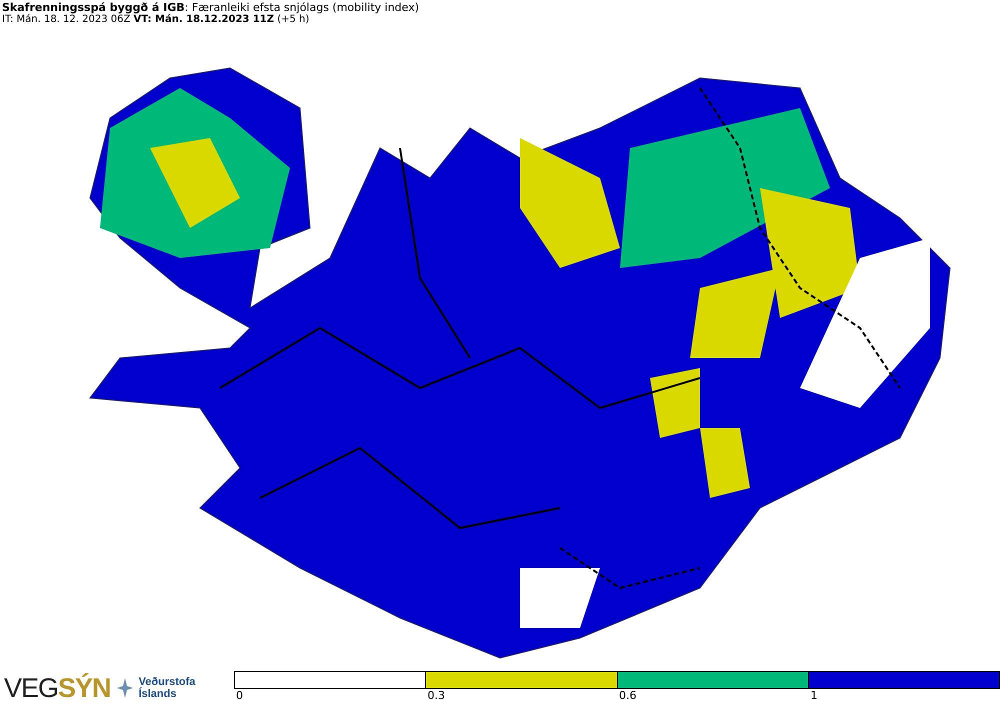  Describe the element at coordinates (239, 695) in the screenshot. I see `scale-label: 0` at that location.